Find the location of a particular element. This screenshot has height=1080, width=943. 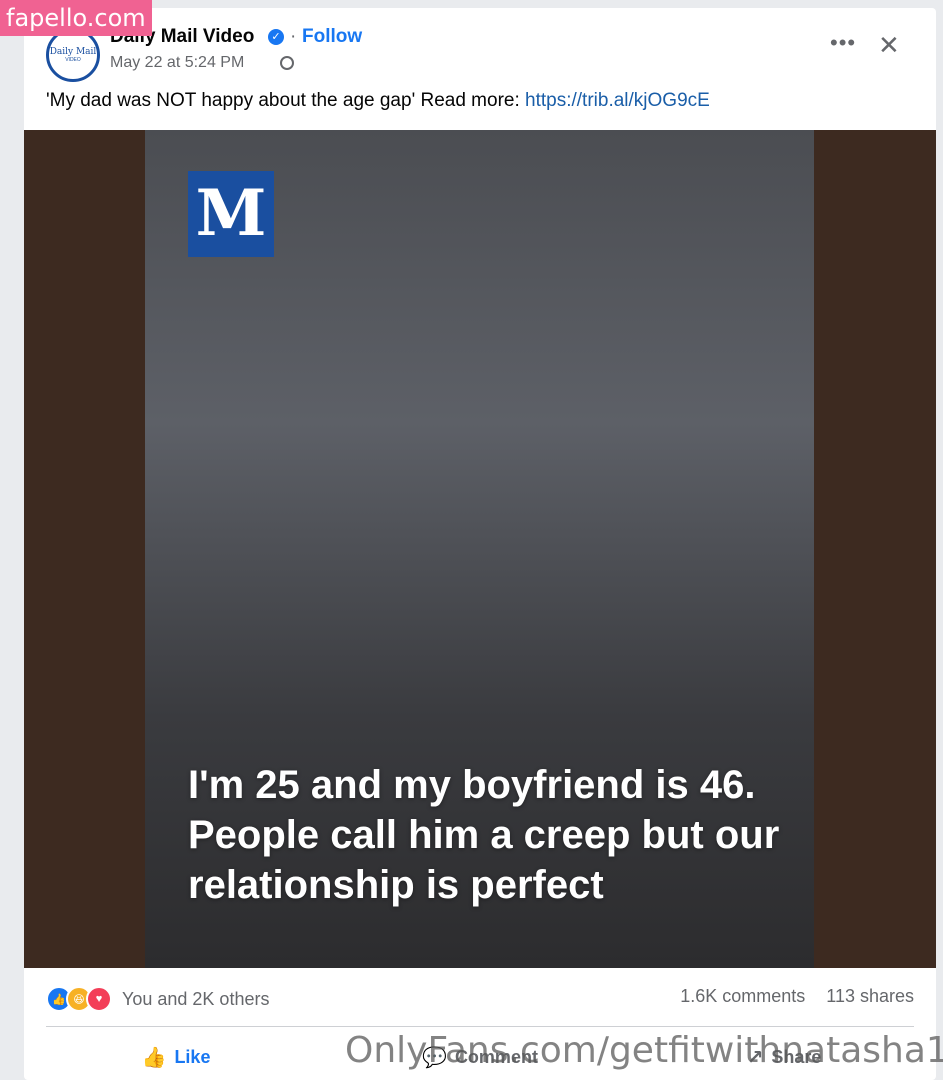

page-avatar: Daily Mail VIDEO is located at coordinates (73, 55).